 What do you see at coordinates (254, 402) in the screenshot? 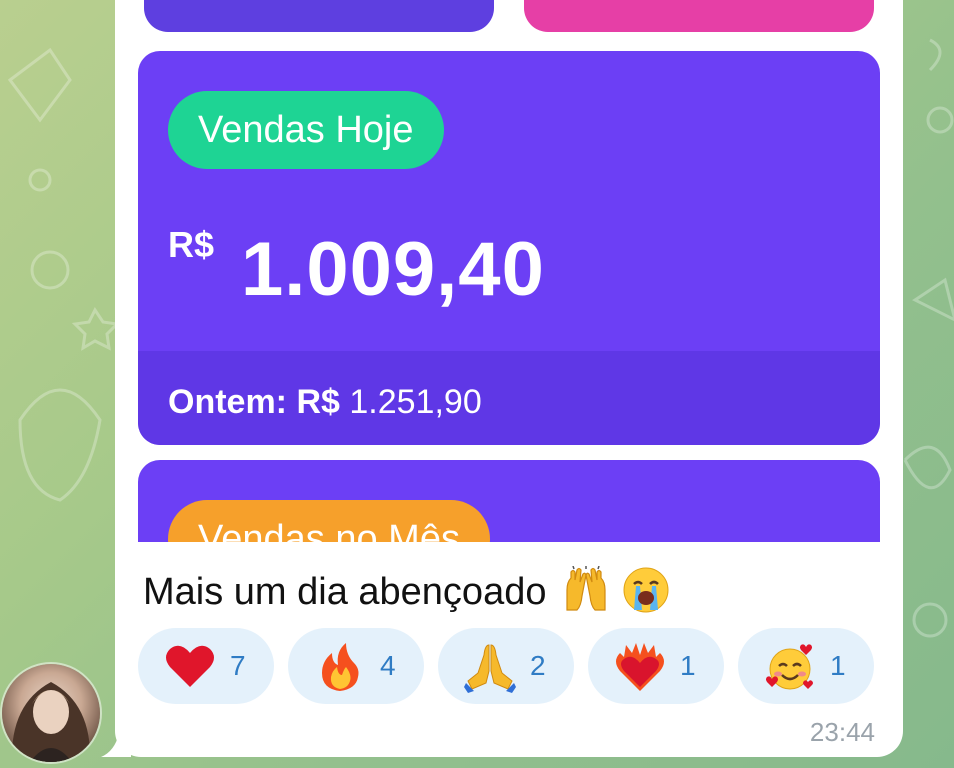
I see `yesterday-label: Ontem: R$` at bounding box center [254, 402].